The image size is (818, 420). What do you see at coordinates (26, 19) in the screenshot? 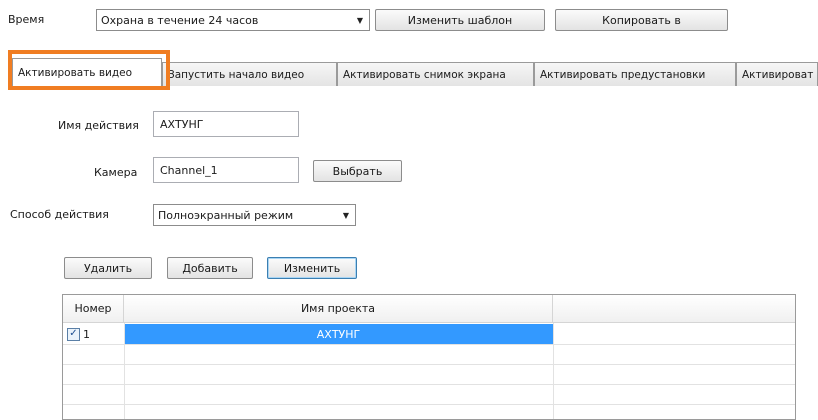
I see `time-label: Время` at bounding box center [26, 19].